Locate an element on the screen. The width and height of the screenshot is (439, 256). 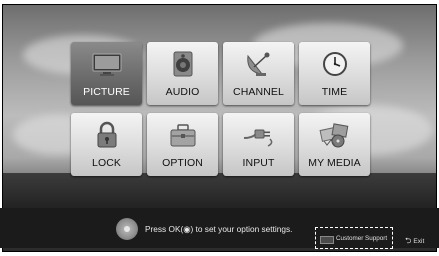
customer-support-color-key-icon is located at coordinates (327, 240).